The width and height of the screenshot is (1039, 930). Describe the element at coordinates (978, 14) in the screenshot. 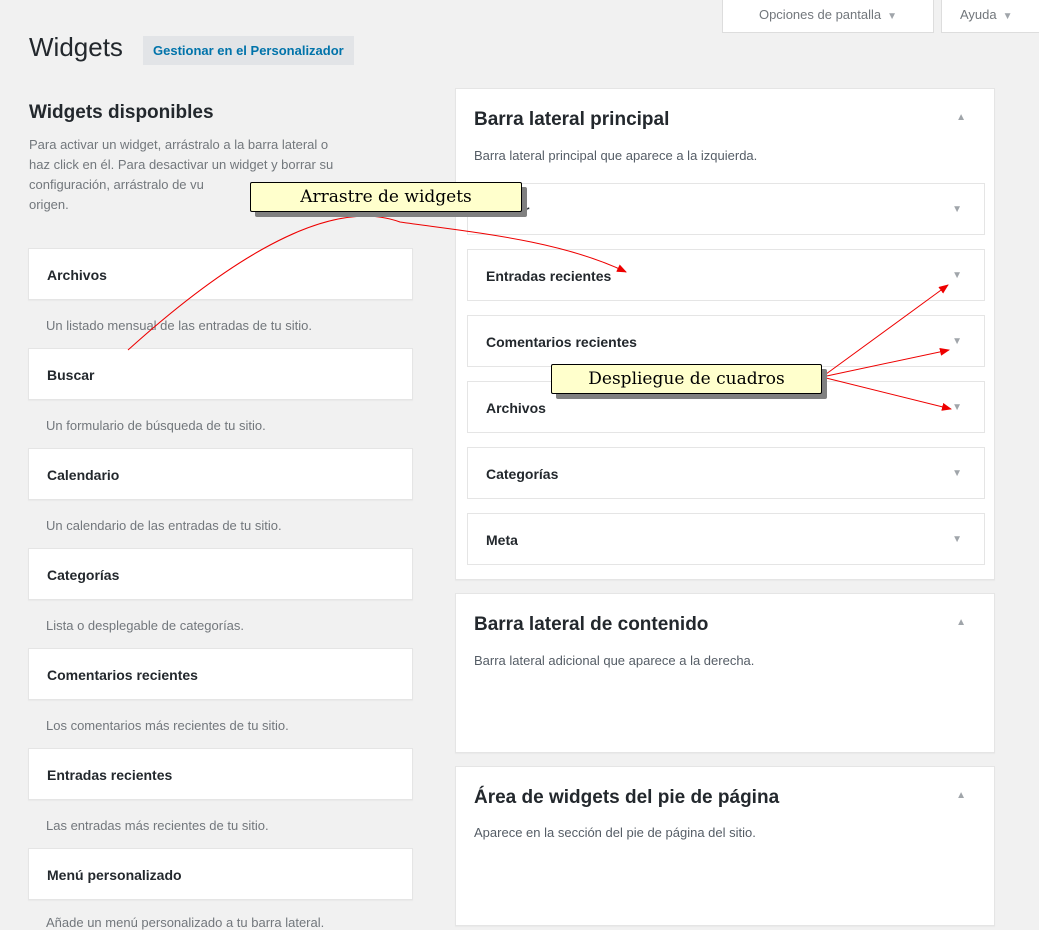

I see `help-label: Ayuda` at that location.